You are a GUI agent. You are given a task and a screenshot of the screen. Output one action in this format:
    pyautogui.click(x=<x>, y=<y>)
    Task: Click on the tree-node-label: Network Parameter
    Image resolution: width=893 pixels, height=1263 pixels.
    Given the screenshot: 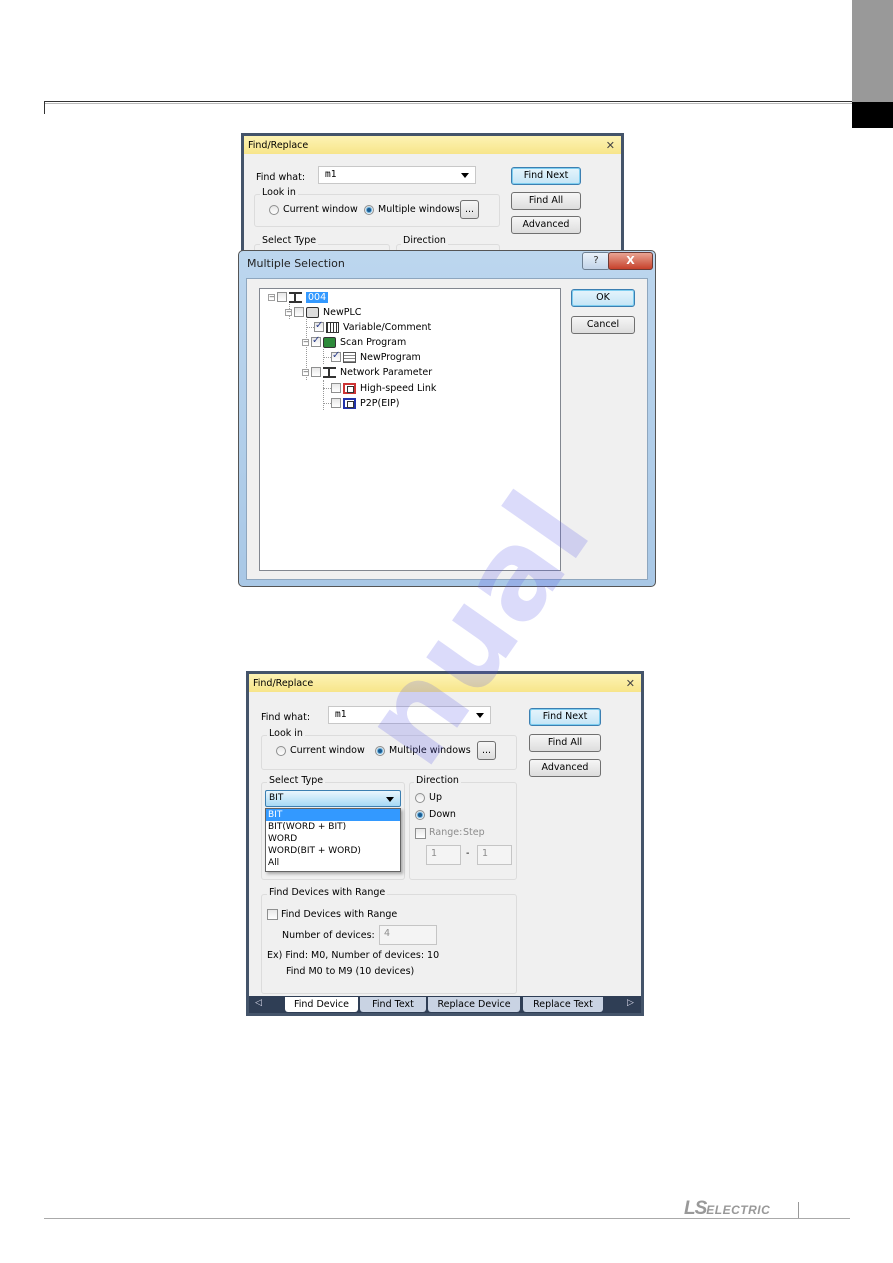 What is the action you would take?
    pyautogui.click(x=386, y=372)
    